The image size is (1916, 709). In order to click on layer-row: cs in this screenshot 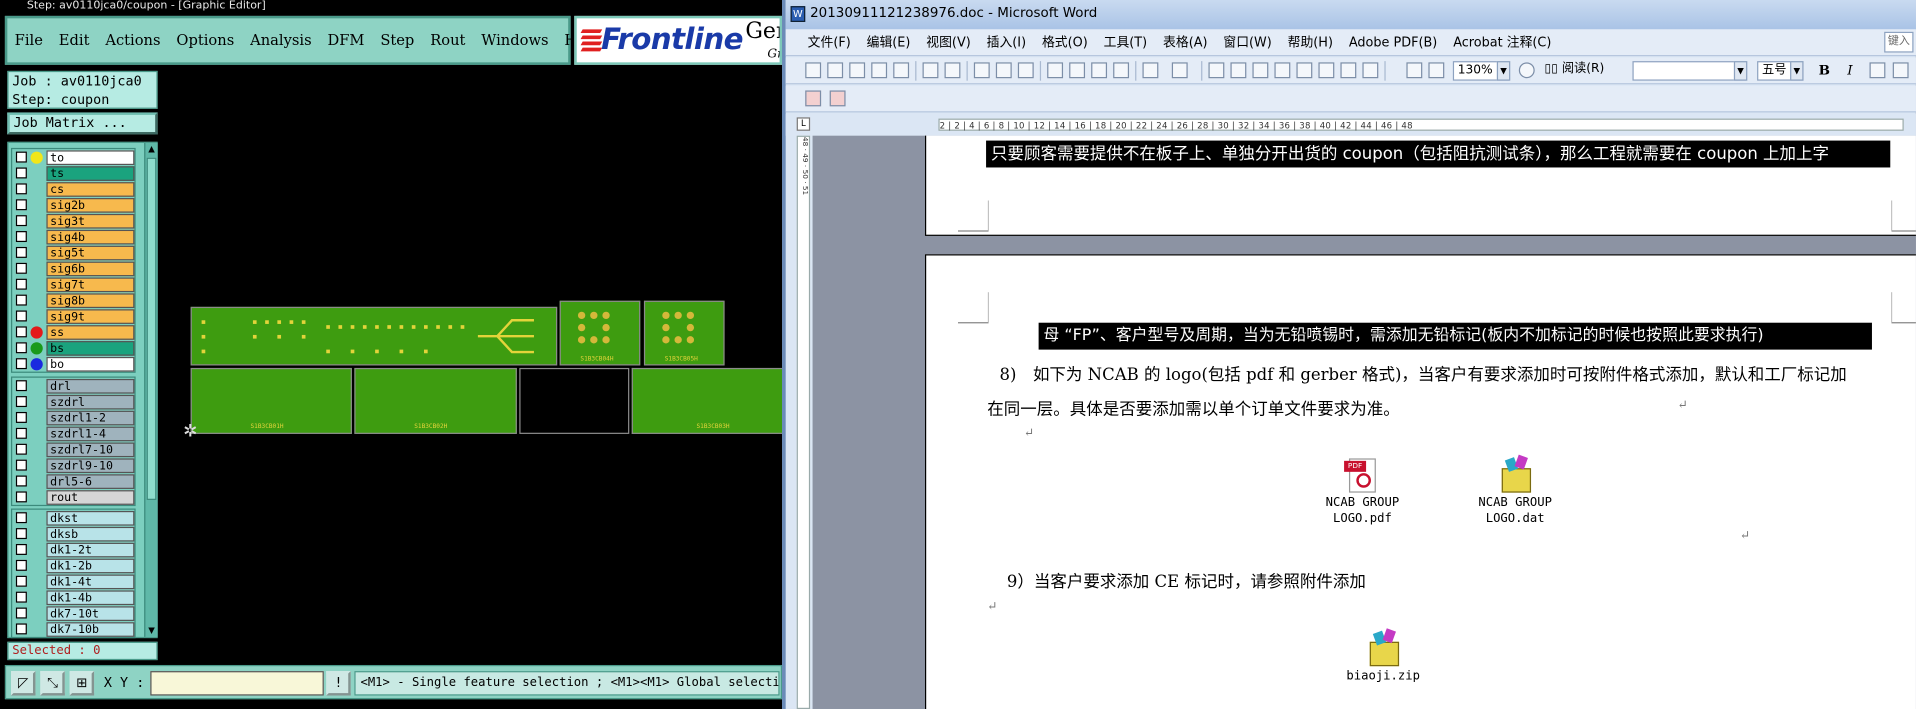, I will do `click(73, 189)`.